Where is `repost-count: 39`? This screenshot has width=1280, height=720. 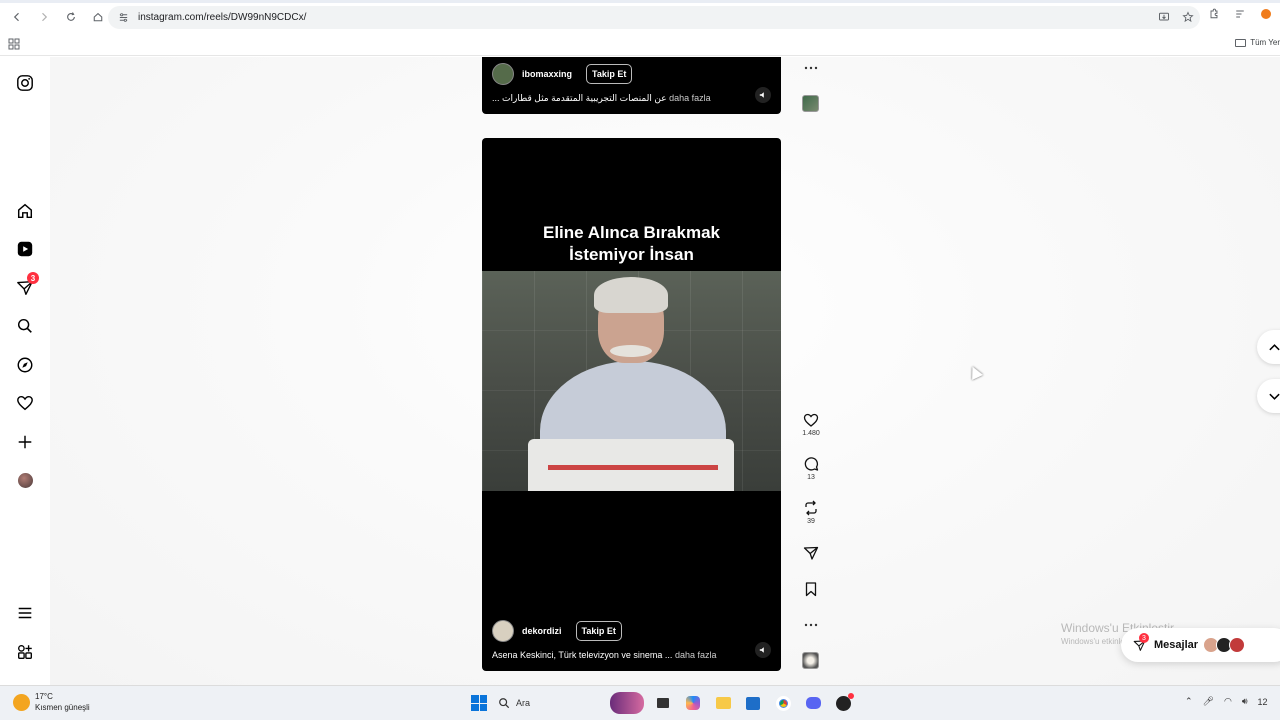 repost-count: 39 is located at coordinates (811, 521).